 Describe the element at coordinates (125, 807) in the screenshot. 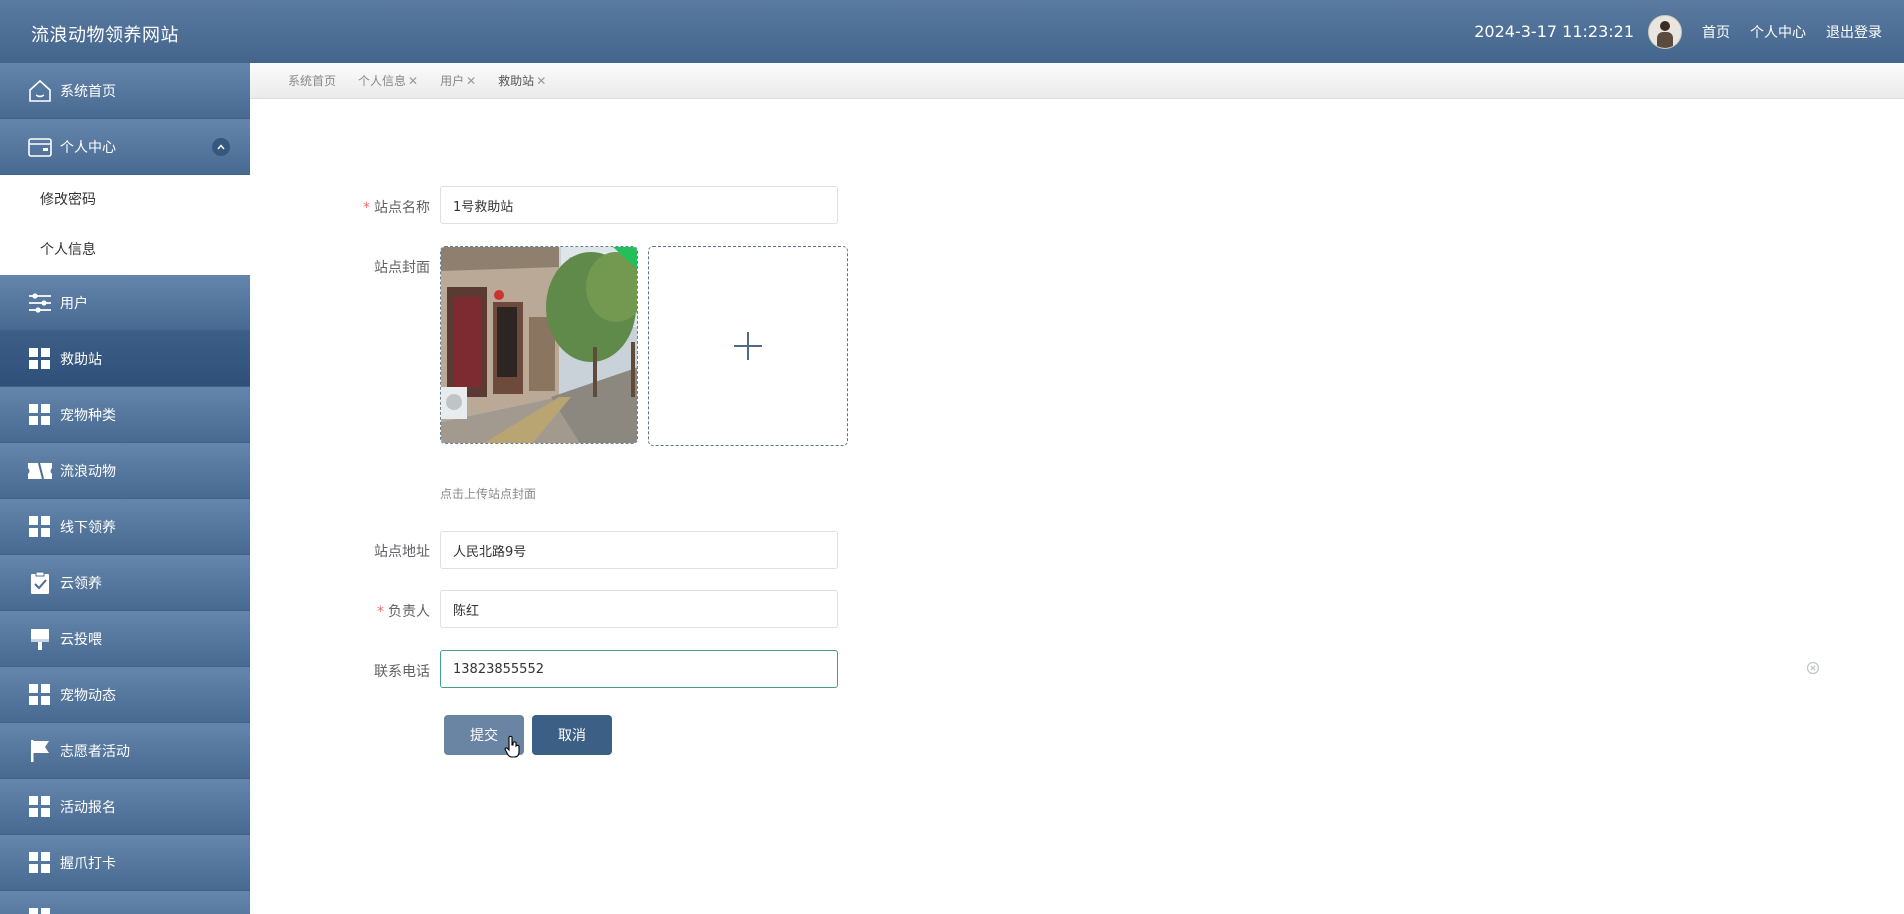

I see `sidebar-item-activity-signup: 活动报名` at that location.